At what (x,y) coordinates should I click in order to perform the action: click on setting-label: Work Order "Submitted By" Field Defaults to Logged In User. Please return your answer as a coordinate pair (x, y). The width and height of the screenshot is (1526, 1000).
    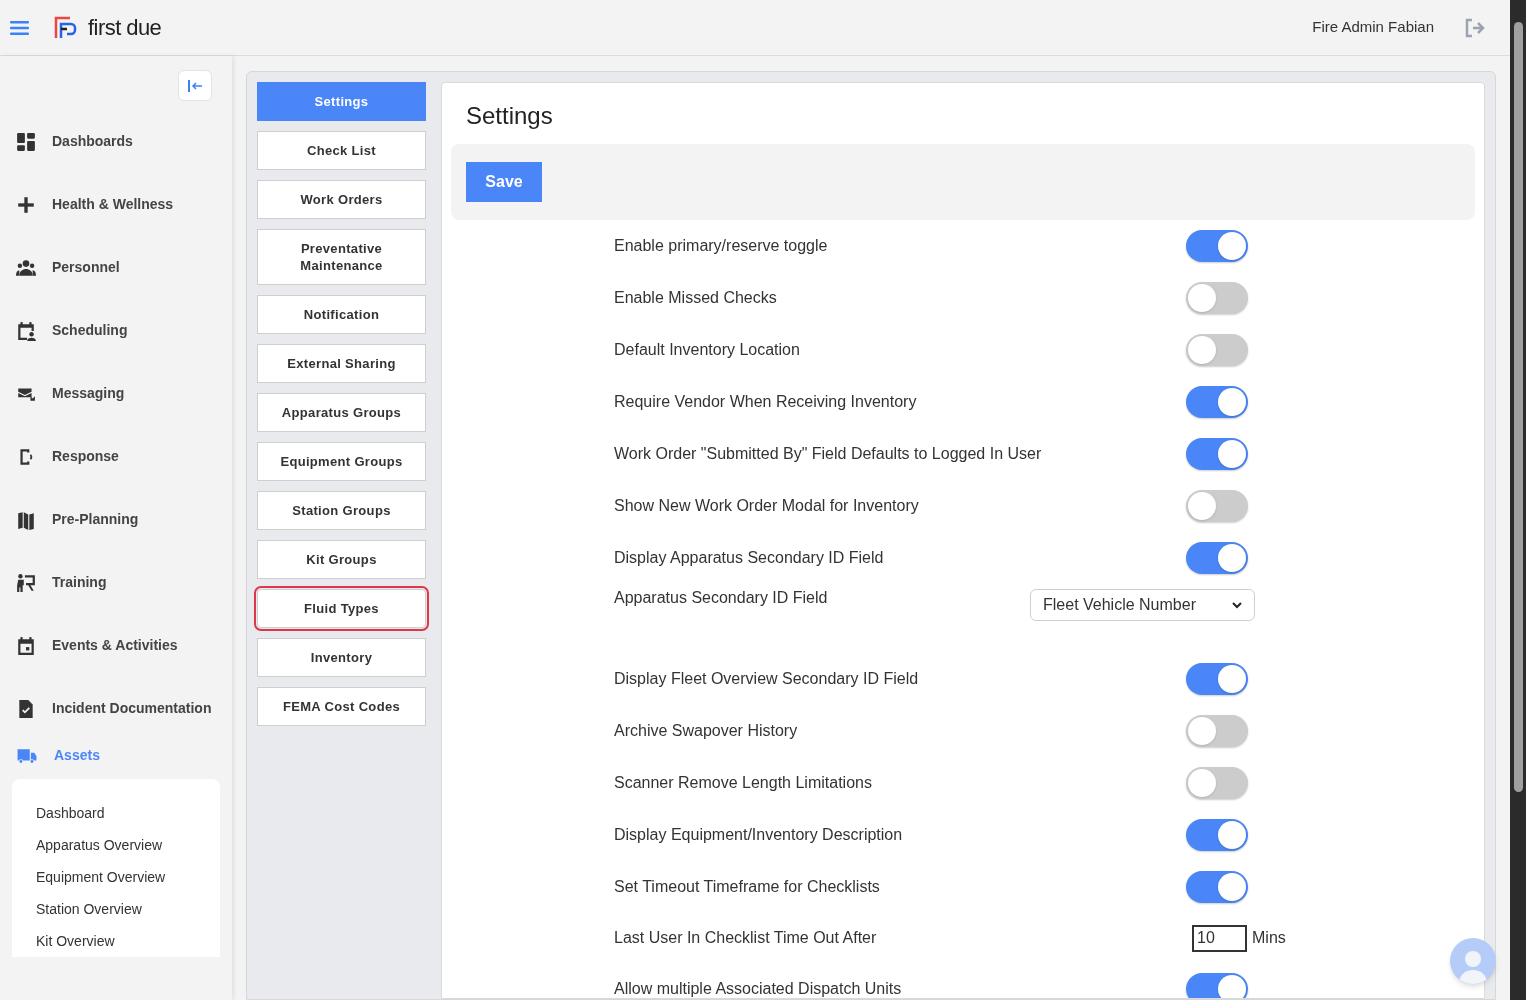
    Looking at the image, I should click on (828, 454).